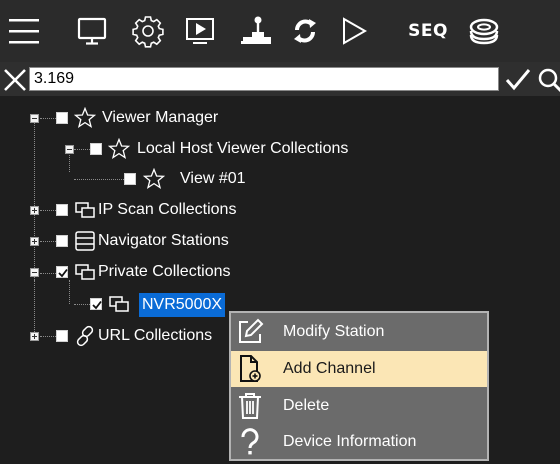 The height and width of the screenshot is (464, 560). I want to click on menu-item-device-information: Device Information, so click(359, 442).